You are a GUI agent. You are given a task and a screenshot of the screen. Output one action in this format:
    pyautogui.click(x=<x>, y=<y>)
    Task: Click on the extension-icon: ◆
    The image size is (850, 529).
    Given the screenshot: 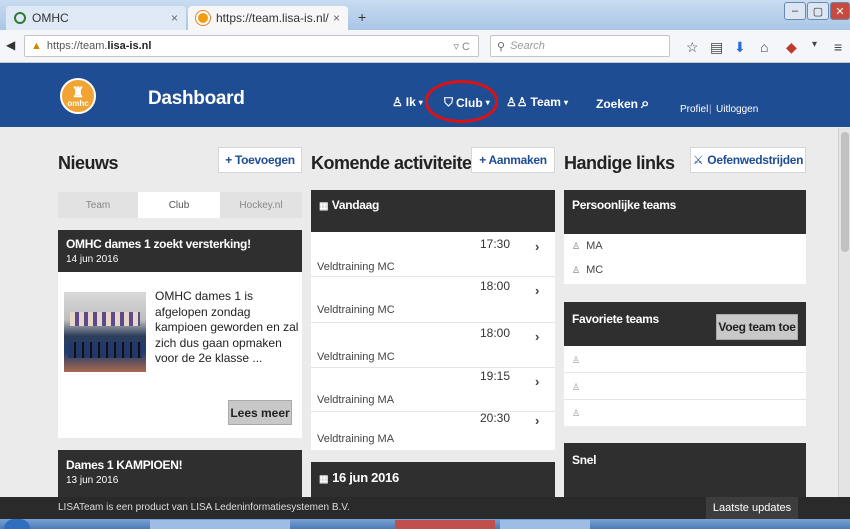 What is the action you would take?
    pyautogui.click(x=791, y=47)
    